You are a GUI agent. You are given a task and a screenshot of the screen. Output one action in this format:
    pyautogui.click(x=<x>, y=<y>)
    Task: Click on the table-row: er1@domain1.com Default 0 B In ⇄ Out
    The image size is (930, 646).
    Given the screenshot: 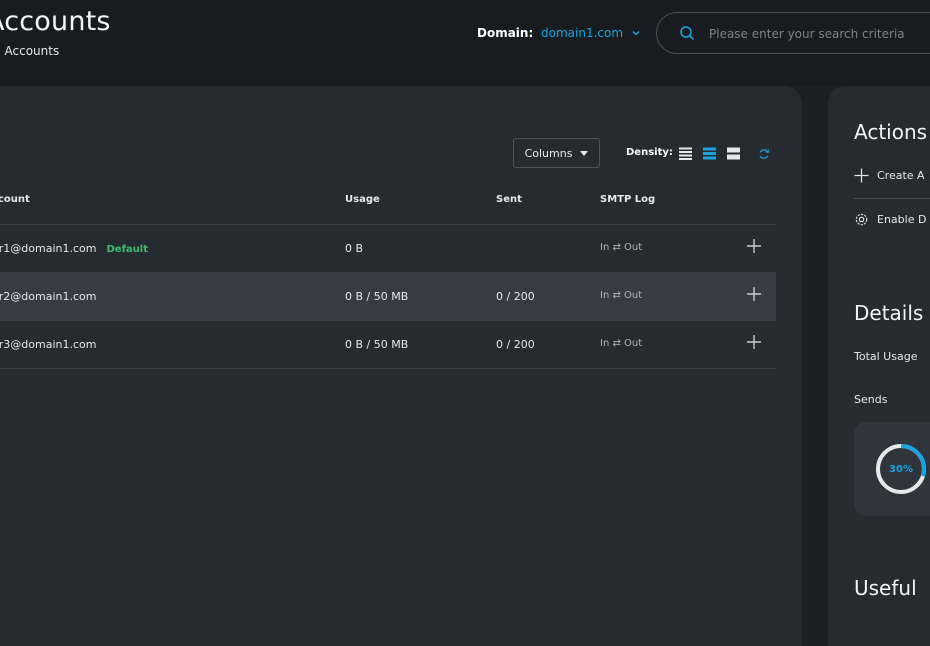 What is the action you would take?
    pyautogui.click(x=388, y=249)
    